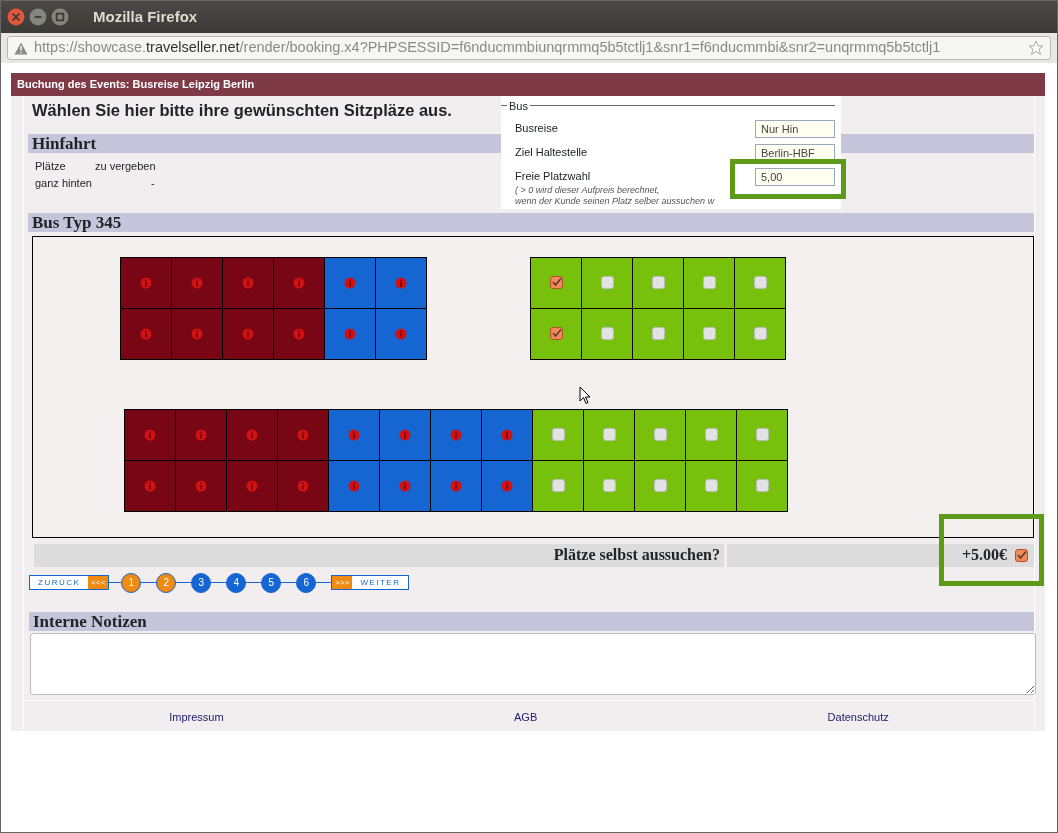  I want to click on step-indicator: 4, so click(236, 582).